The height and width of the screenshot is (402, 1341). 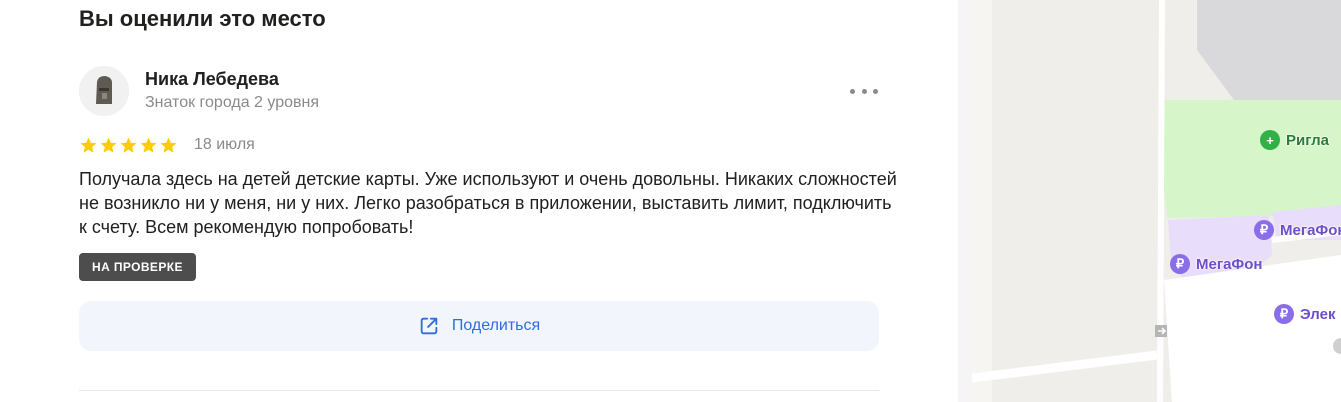 I want to click on map-poi-megafon-2: ₽ МегаФон, so click(x=1216, y=264).